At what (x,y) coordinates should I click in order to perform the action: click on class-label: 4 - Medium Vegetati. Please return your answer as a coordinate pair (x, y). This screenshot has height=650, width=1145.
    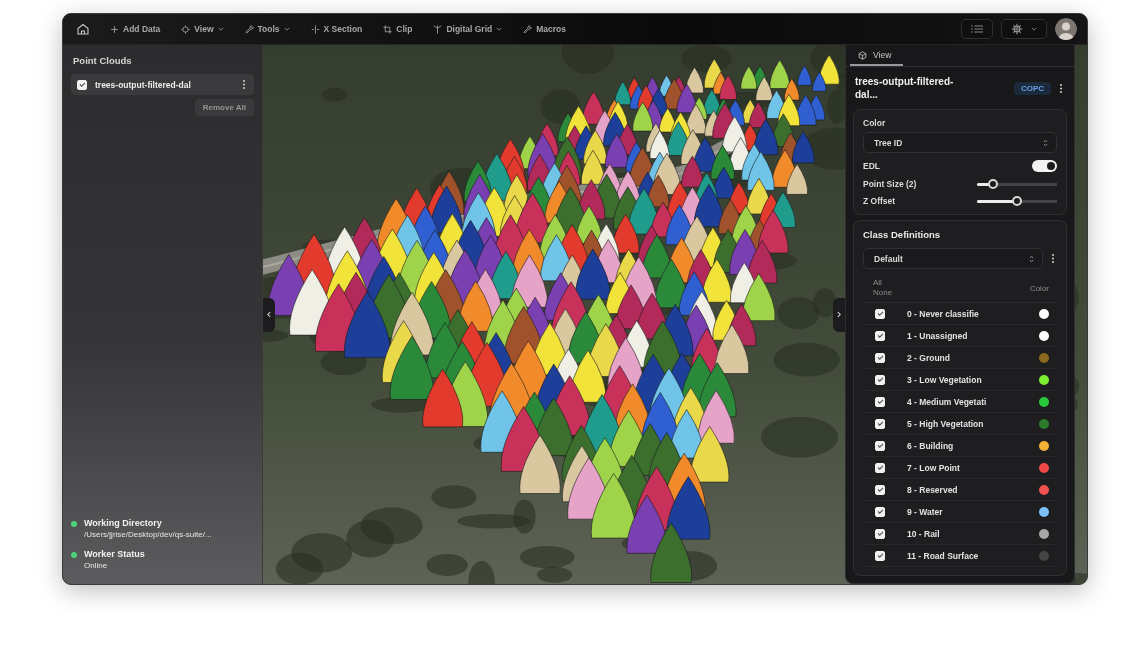
    Looking at the image, I should click on (947, 401).